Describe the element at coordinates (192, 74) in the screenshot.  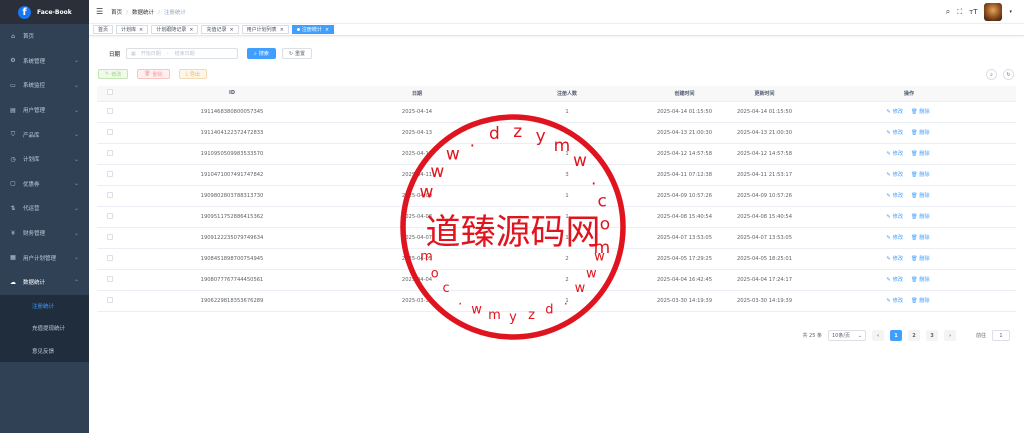
I see `export-button: ⤓ 导出` at that location.